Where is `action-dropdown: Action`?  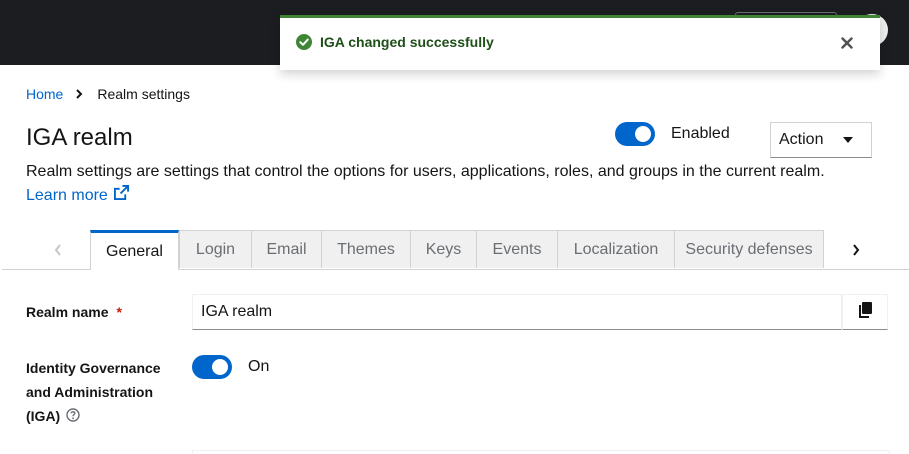 action-dropdown: Action is located at coordinates (821, 140).